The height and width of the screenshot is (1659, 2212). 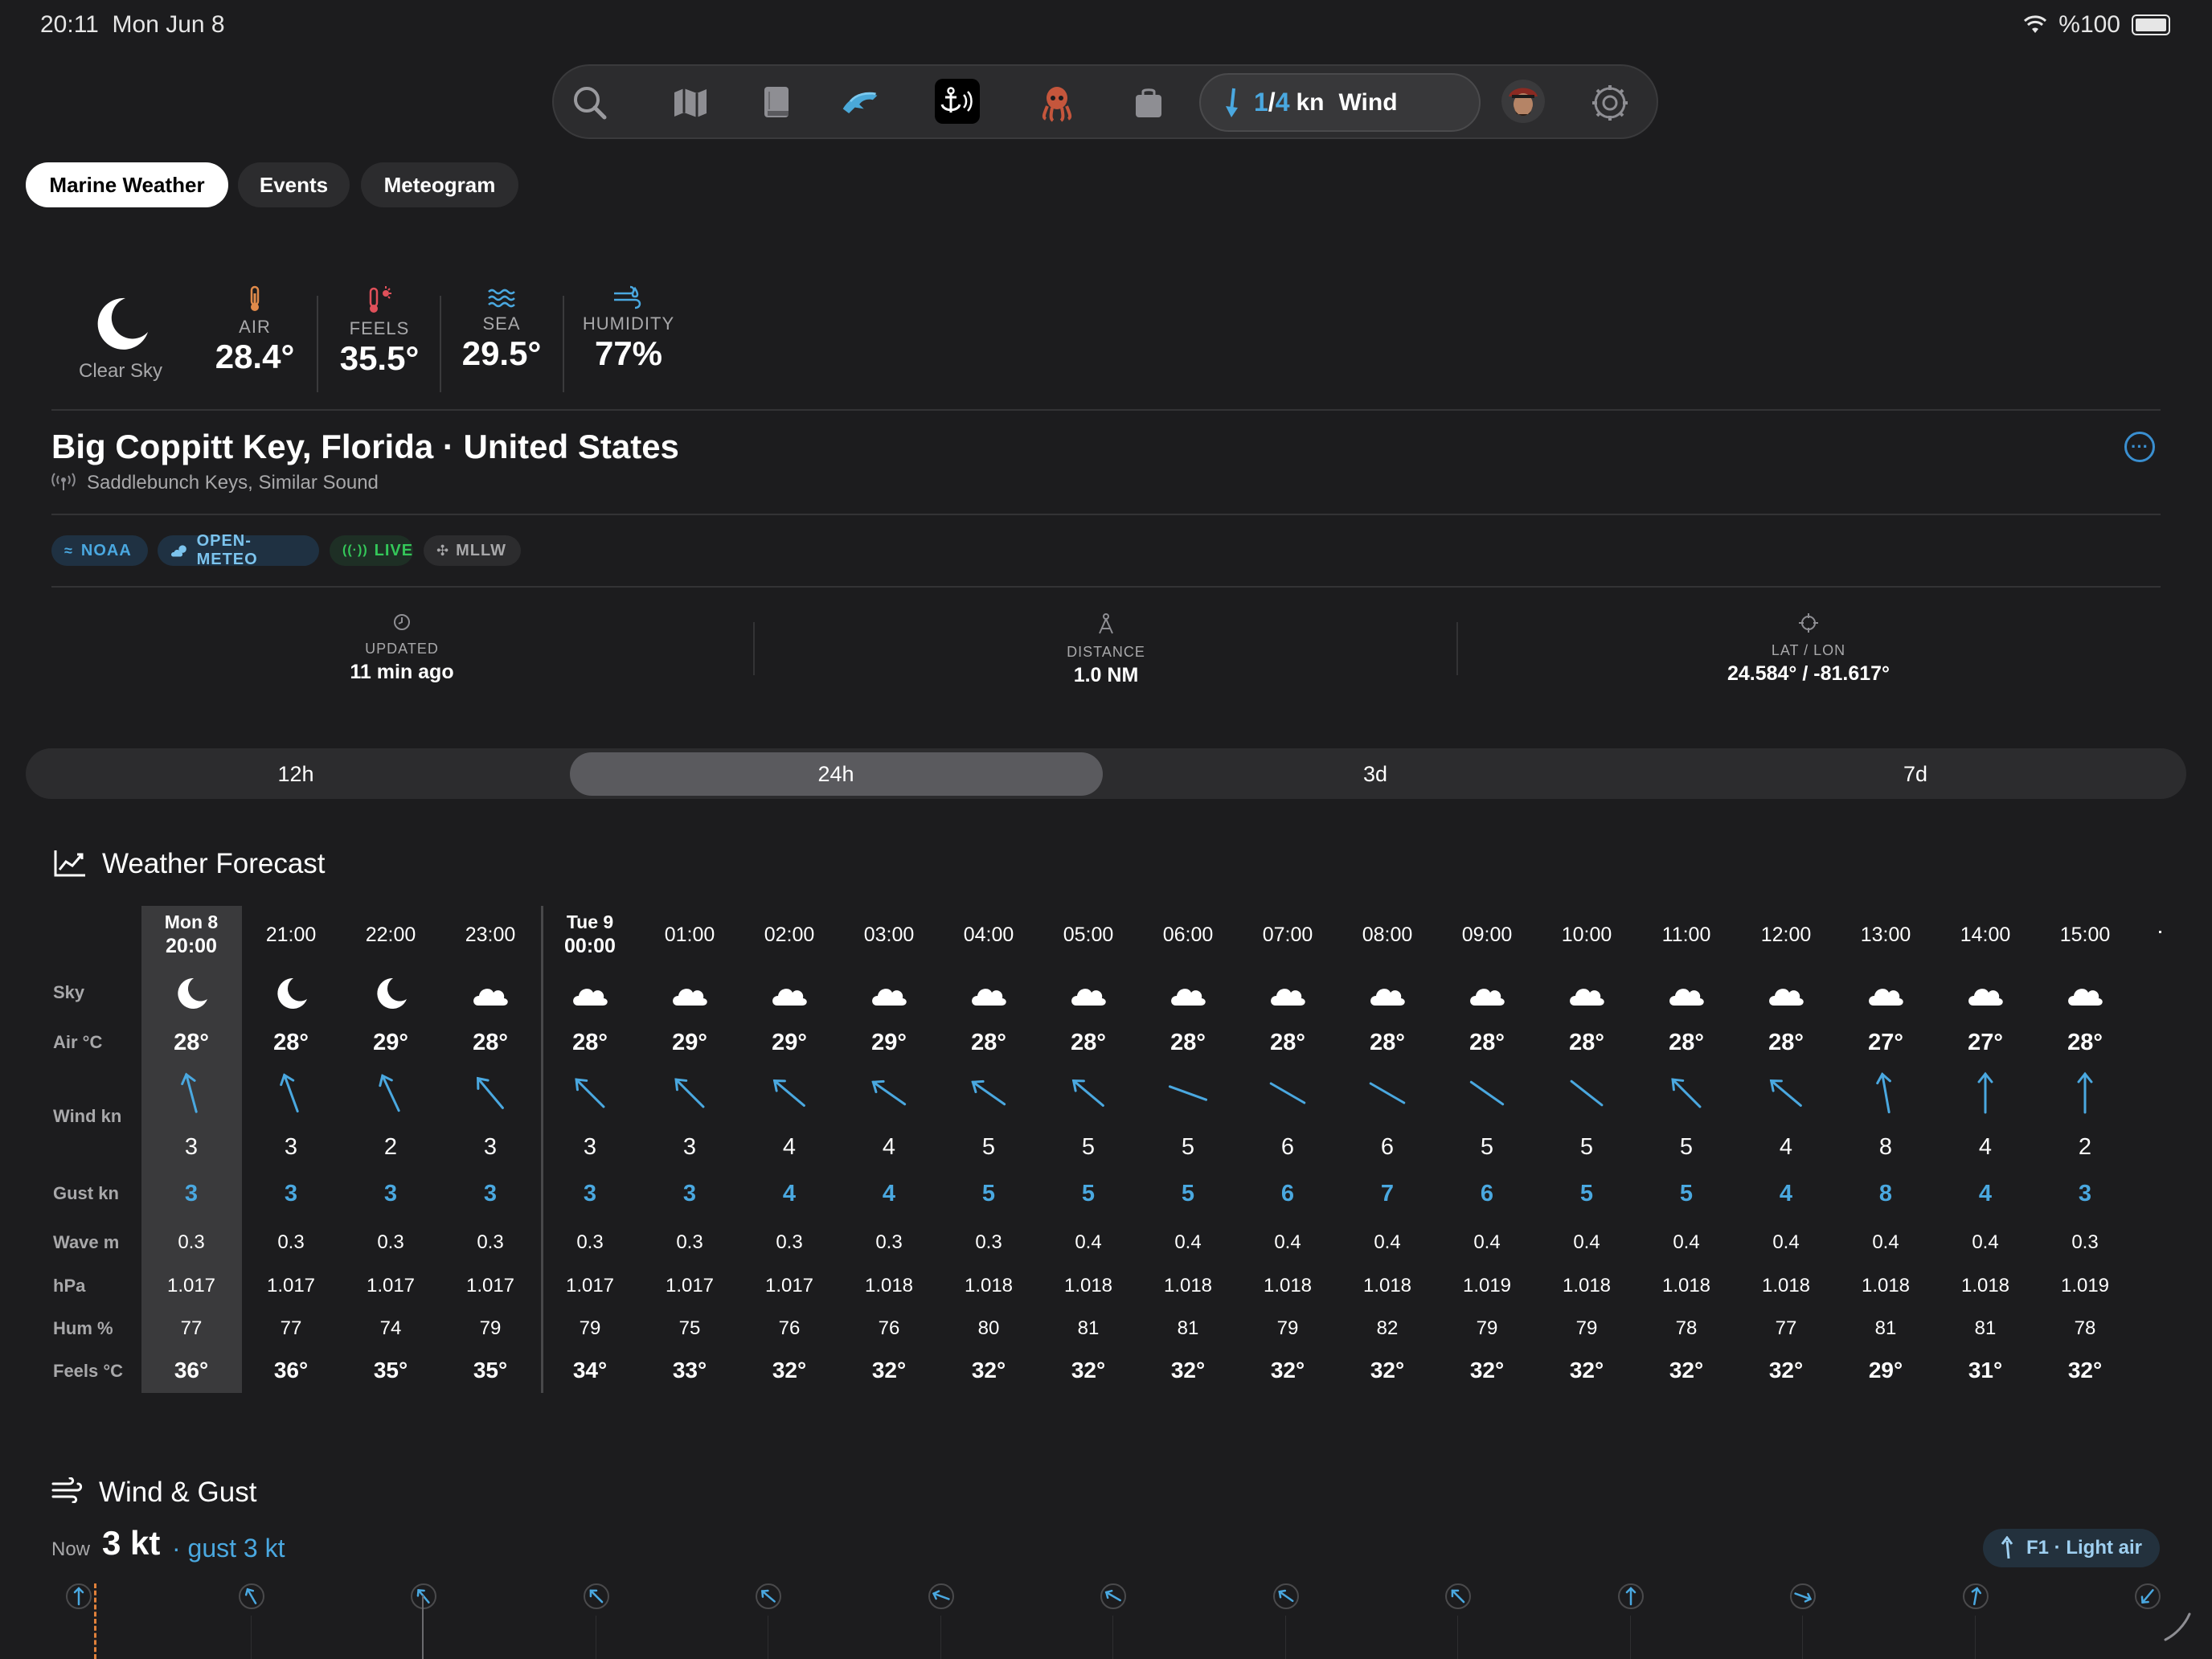 I want to click on feels-temp: 32°, so click(x=1686, y=1370).